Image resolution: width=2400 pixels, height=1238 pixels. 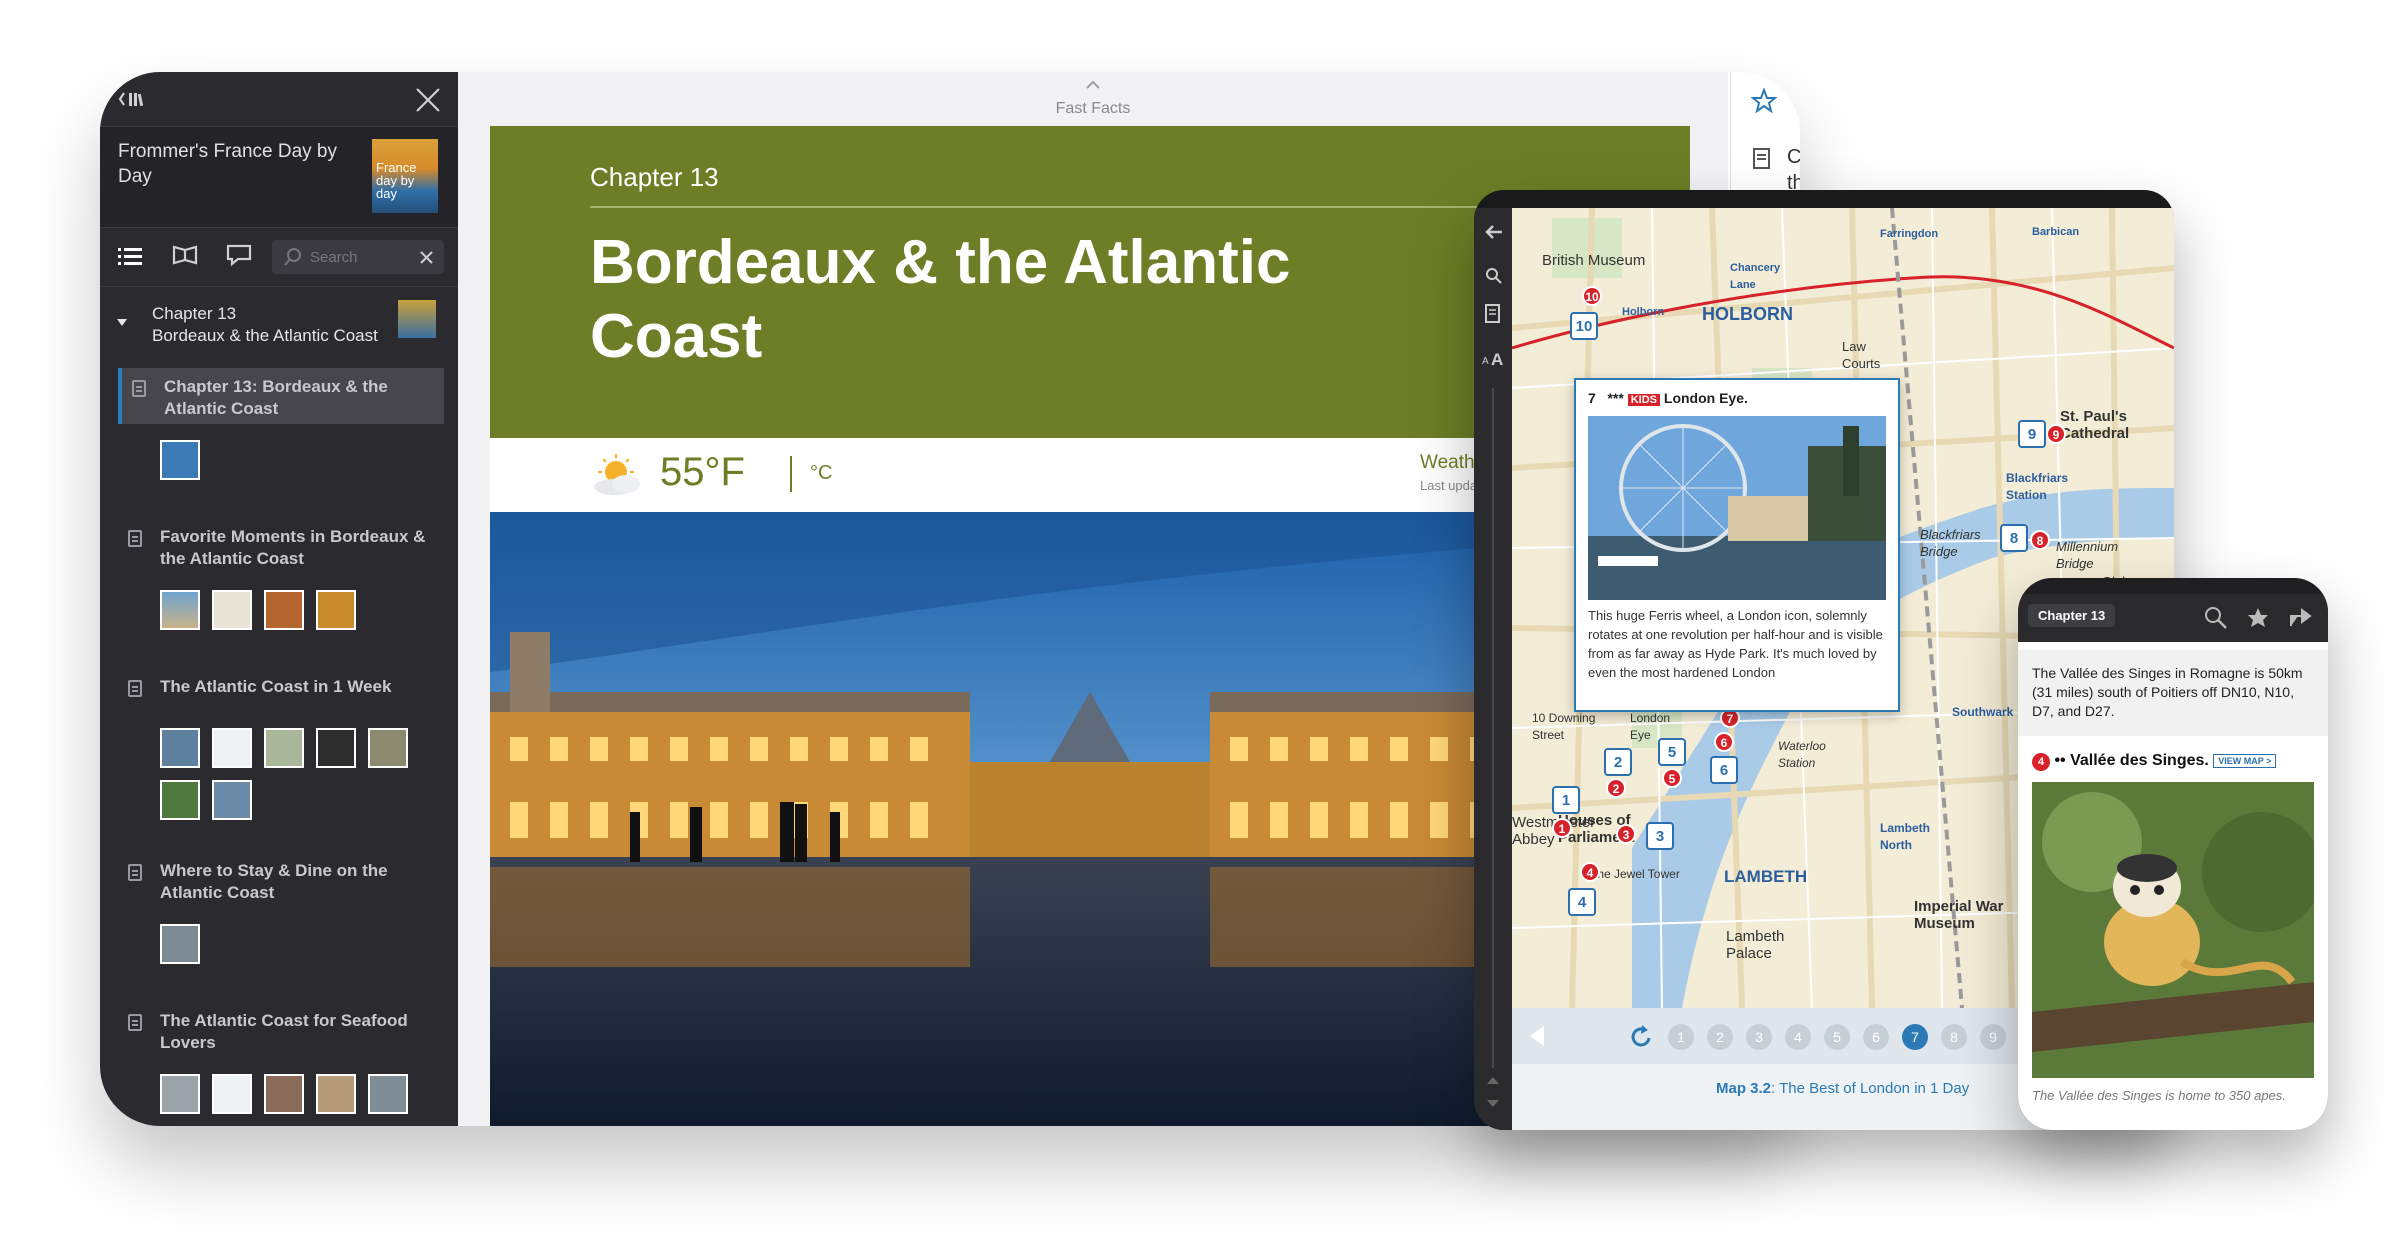 I want to click on font-size-icon: AA, so click(x=1494, y=358).